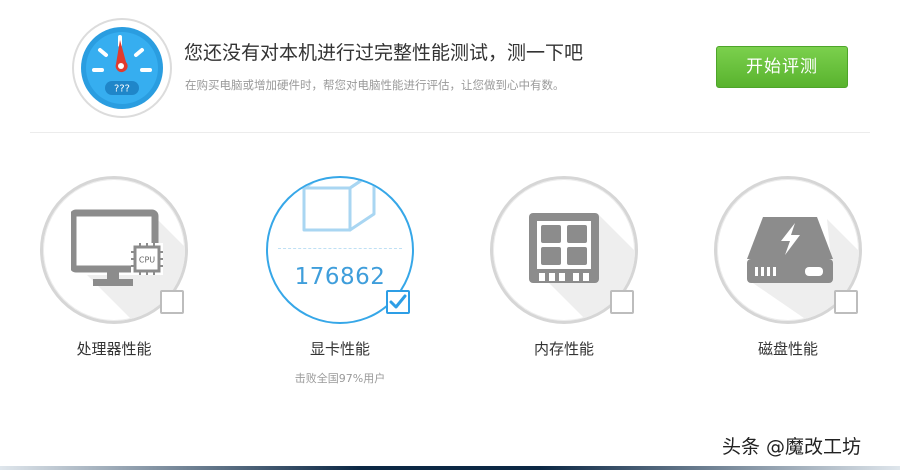 This screenshot has height=470, width=900. I want to click on page-title: 您还没有对本机进行过完整性能测试，测一下吧, so click(384, 53).